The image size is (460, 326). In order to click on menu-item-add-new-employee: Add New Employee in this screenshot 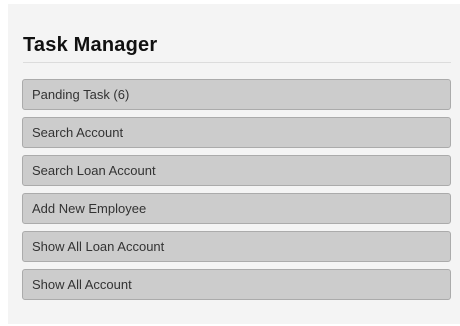, I will do `click(236, 208)`.